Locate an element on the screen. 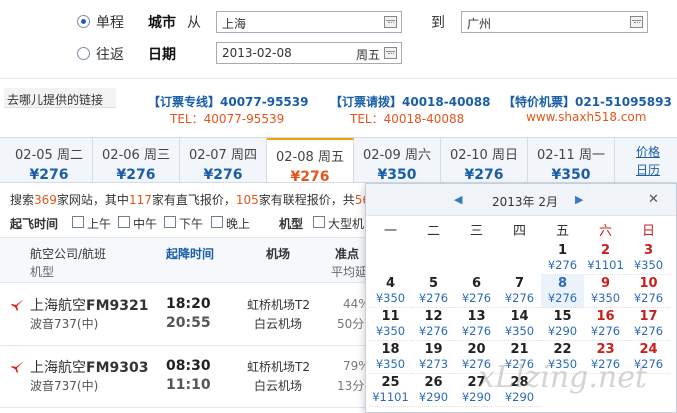 The image size is (677, 413). calendar-day: 3 ¥350 is located at coordinates (648, 258).